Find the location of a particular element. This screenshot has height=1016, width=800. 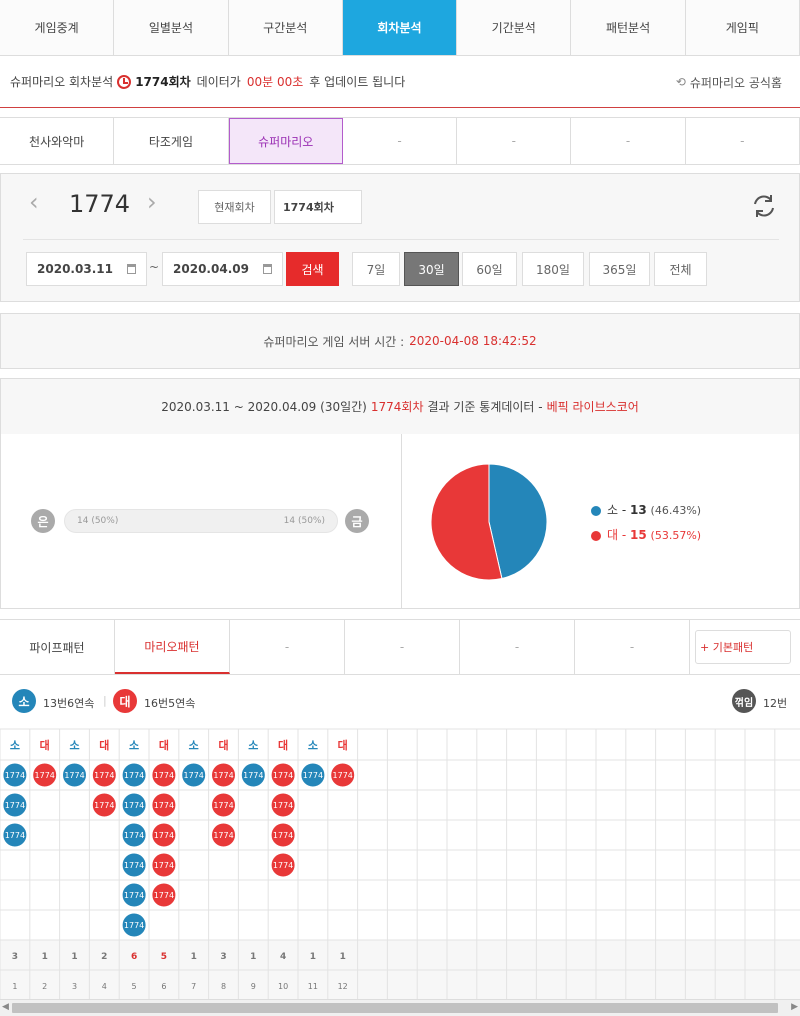

end-date-input: 2020.04.09 is located at coordinates (222, 269).